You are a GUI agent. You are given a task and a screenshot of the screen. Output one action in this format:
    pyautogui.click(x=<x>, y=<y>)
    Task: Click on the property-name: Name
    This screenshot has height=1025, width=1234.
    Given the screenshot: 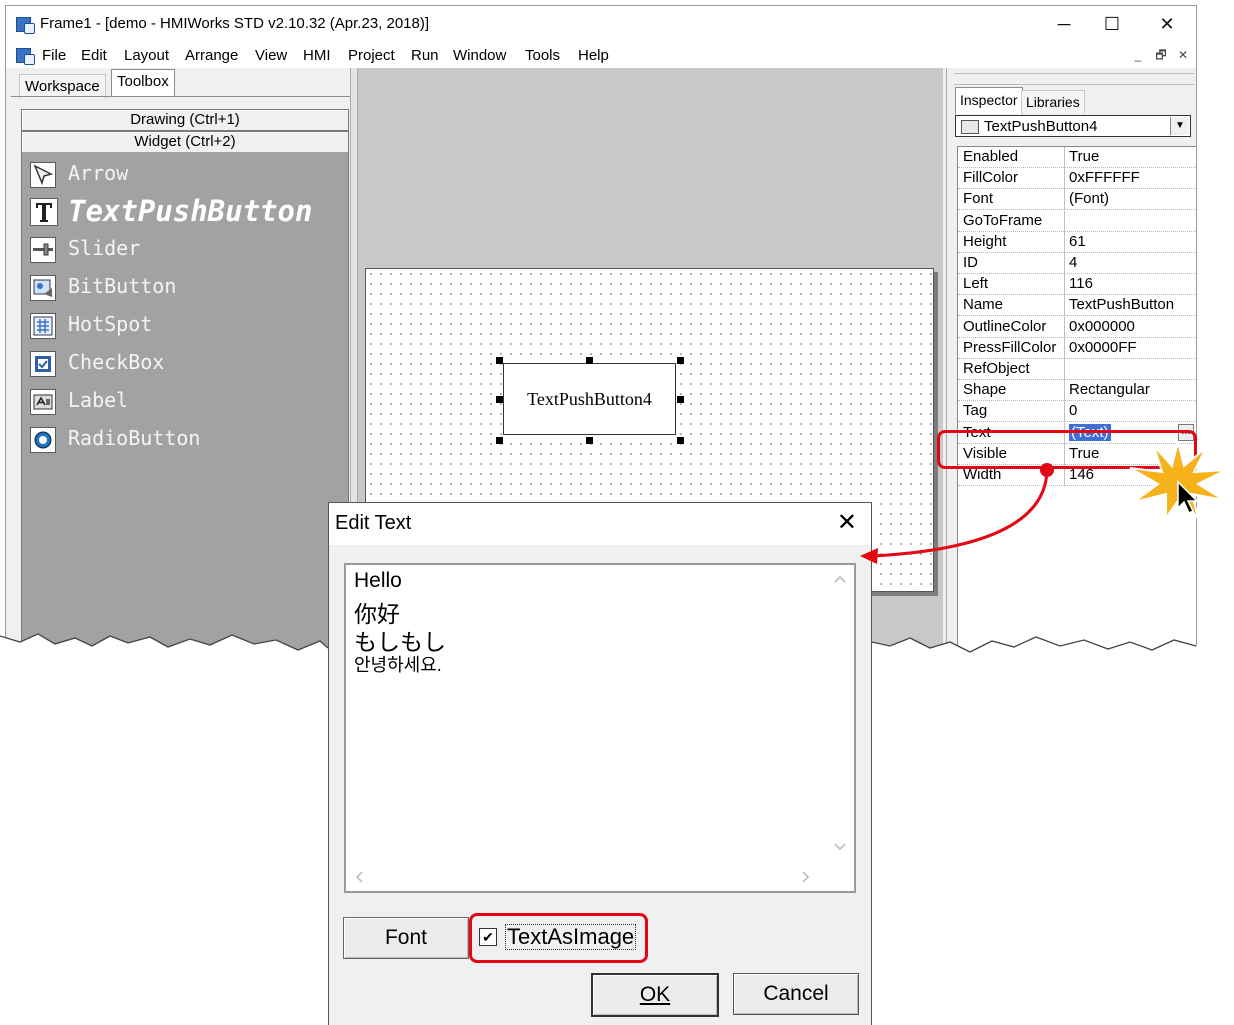 What is the action you would take?
    pyautogui.click(x=983, y=305)
    